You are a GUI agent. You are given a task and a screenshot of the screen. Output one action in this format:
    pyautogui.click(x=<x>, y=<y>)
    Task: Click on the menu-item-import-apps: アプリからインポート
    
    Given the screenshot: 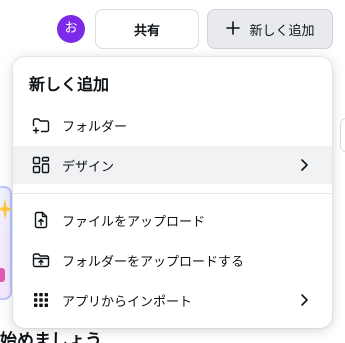 What is the action you would take?
    pyautogui.click(x=172, y=300)
    